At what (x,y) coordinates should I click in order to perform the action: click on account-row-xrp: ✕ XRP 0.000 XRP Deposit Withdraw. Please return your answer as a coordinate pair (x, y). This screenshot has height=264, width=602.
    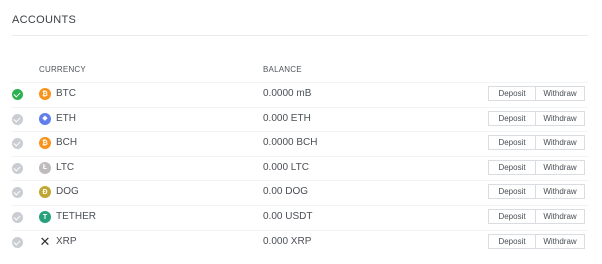
    Looking at the image, I should click on (301, 241).